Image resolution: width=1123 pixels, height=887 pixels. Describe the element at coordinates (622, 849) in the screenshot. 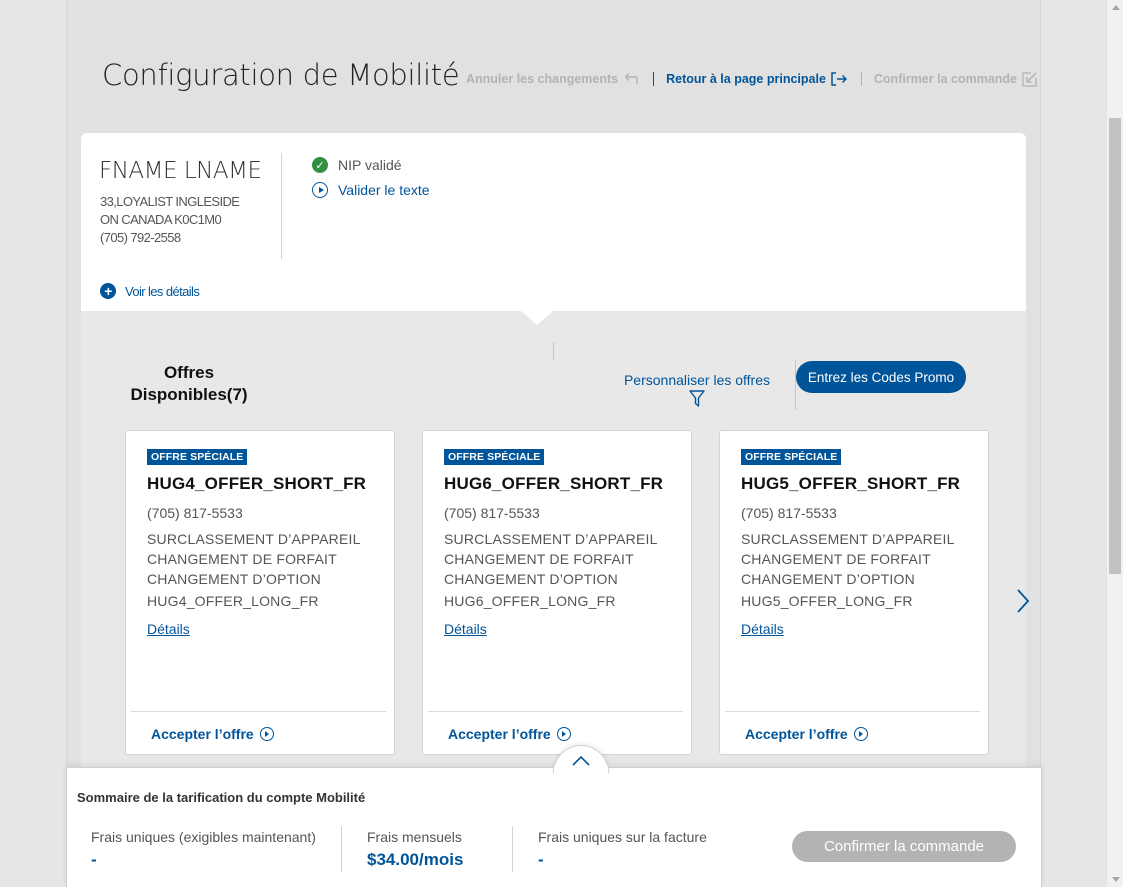

I see `bill-fee: Frais uniques sur la facture -` at that location.